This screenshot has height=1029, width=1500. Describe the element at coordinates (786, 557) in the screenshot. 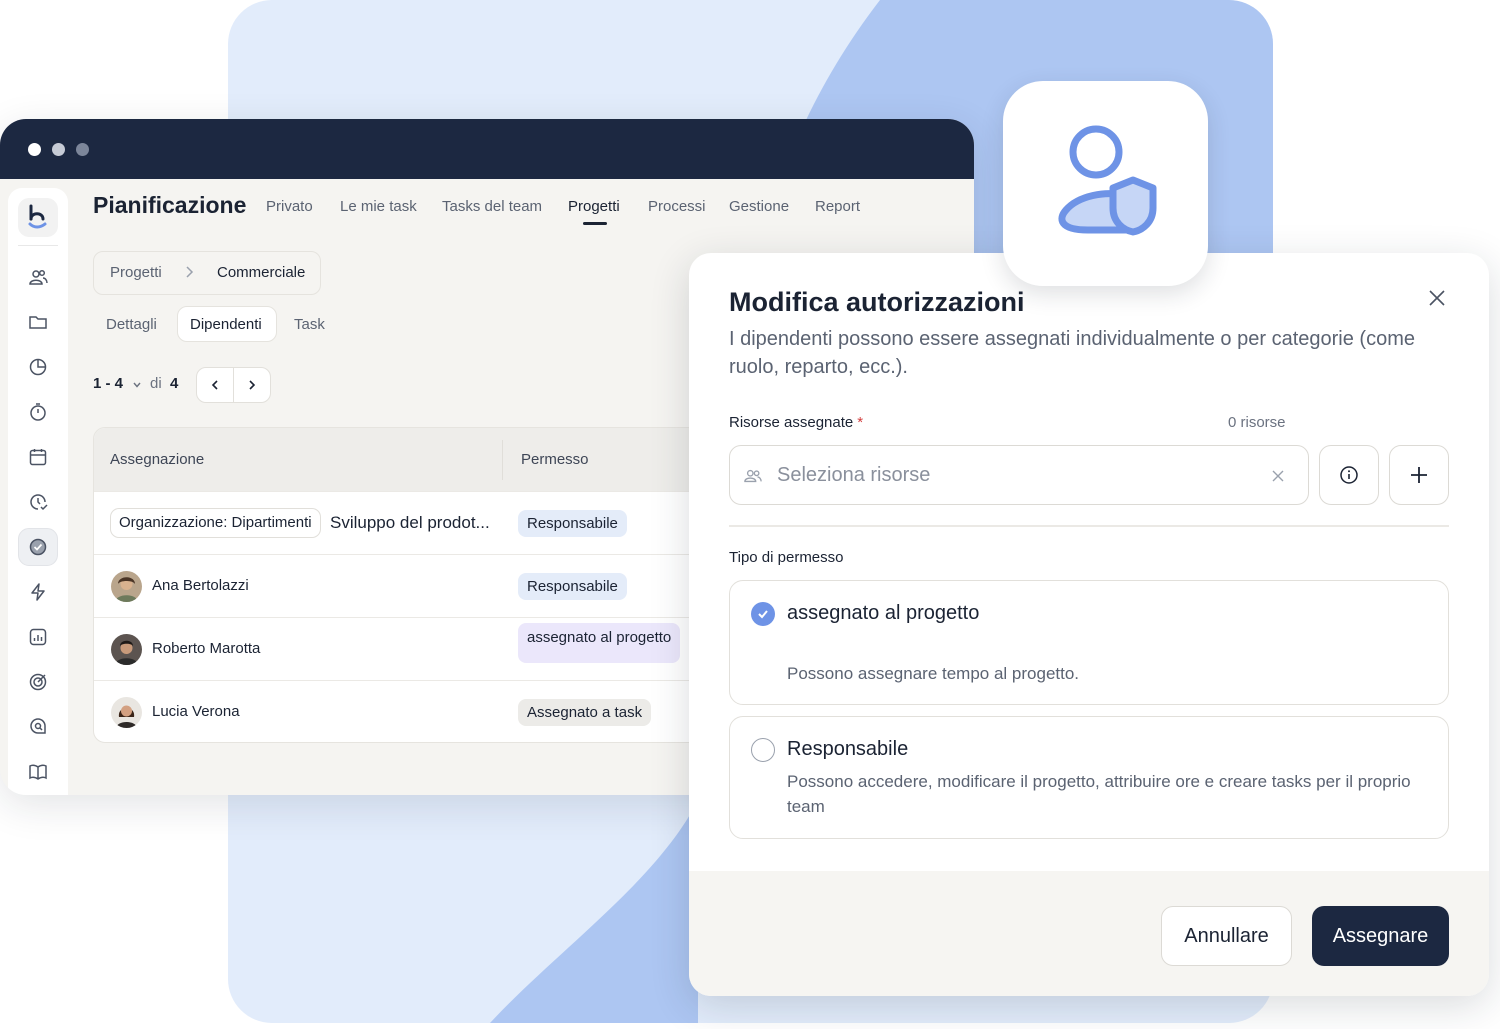

I see `permission-type-label: Tipo di permesso` at that location.